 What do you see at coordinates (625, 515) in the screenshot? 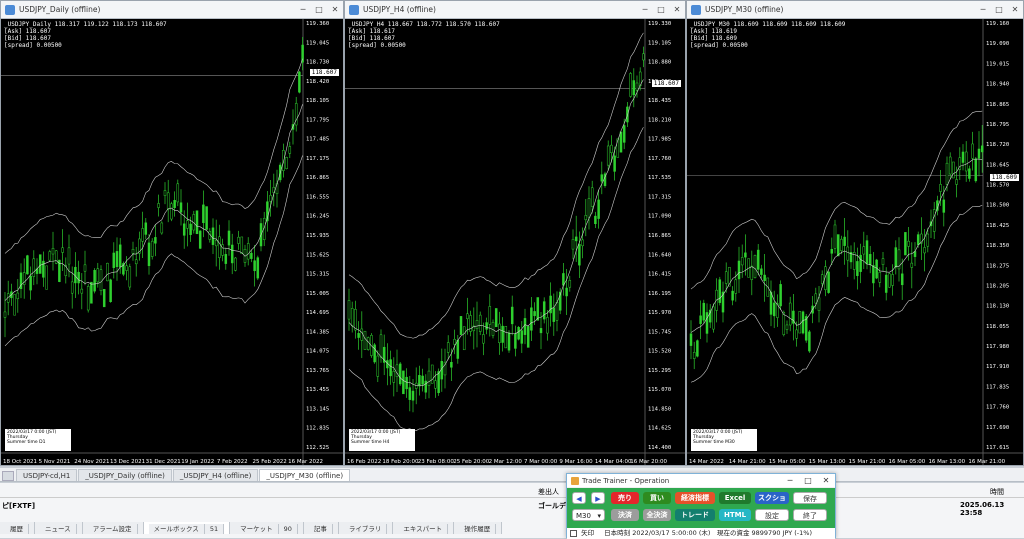
I see `settle-button: 決済` at bounding box center [625, 515].